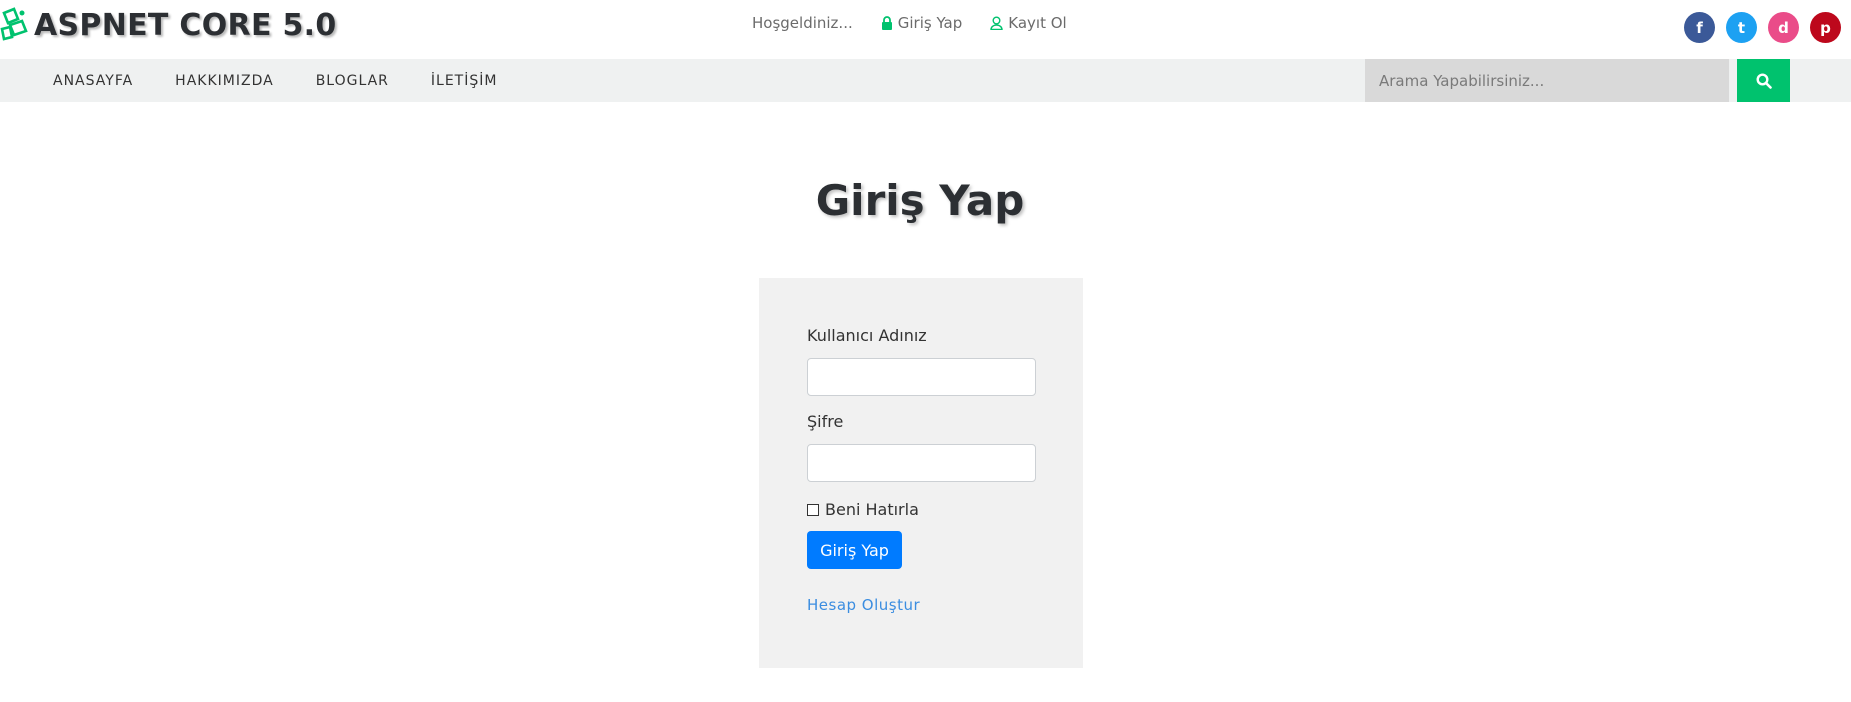 The width and height of the screenshot is (1851, 702). Describe the element at coordinates (93, 81) in the screenshot. I see `nav-item-home: ANASAYFA` at that location.